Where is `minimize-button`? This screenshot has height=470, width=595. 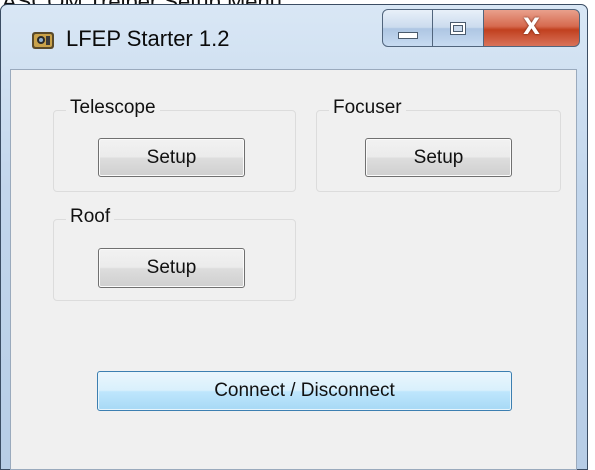 minimize-button is located at coordinates (407, 28).